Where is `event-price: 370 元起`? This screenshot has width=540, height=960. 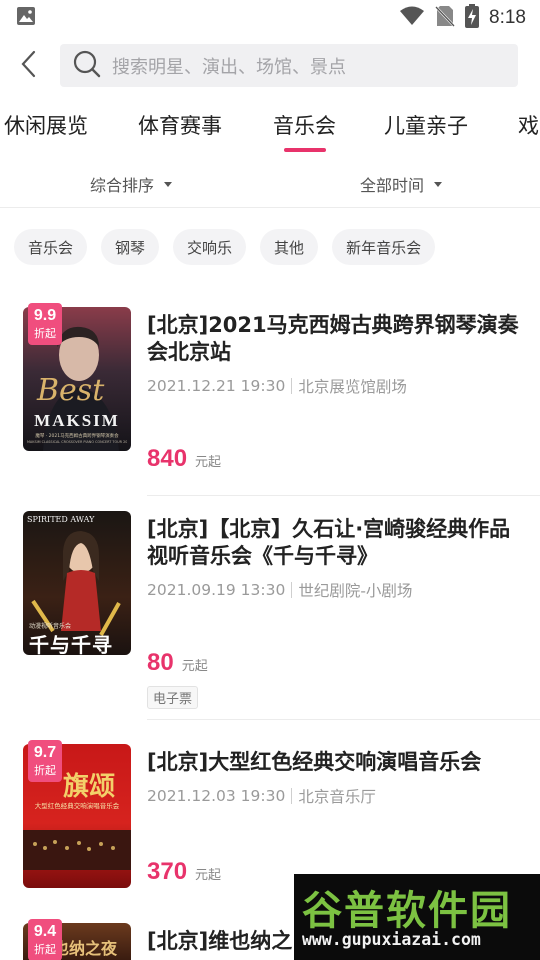
event-price: 370 元起 is located at coordinates (184, 872).